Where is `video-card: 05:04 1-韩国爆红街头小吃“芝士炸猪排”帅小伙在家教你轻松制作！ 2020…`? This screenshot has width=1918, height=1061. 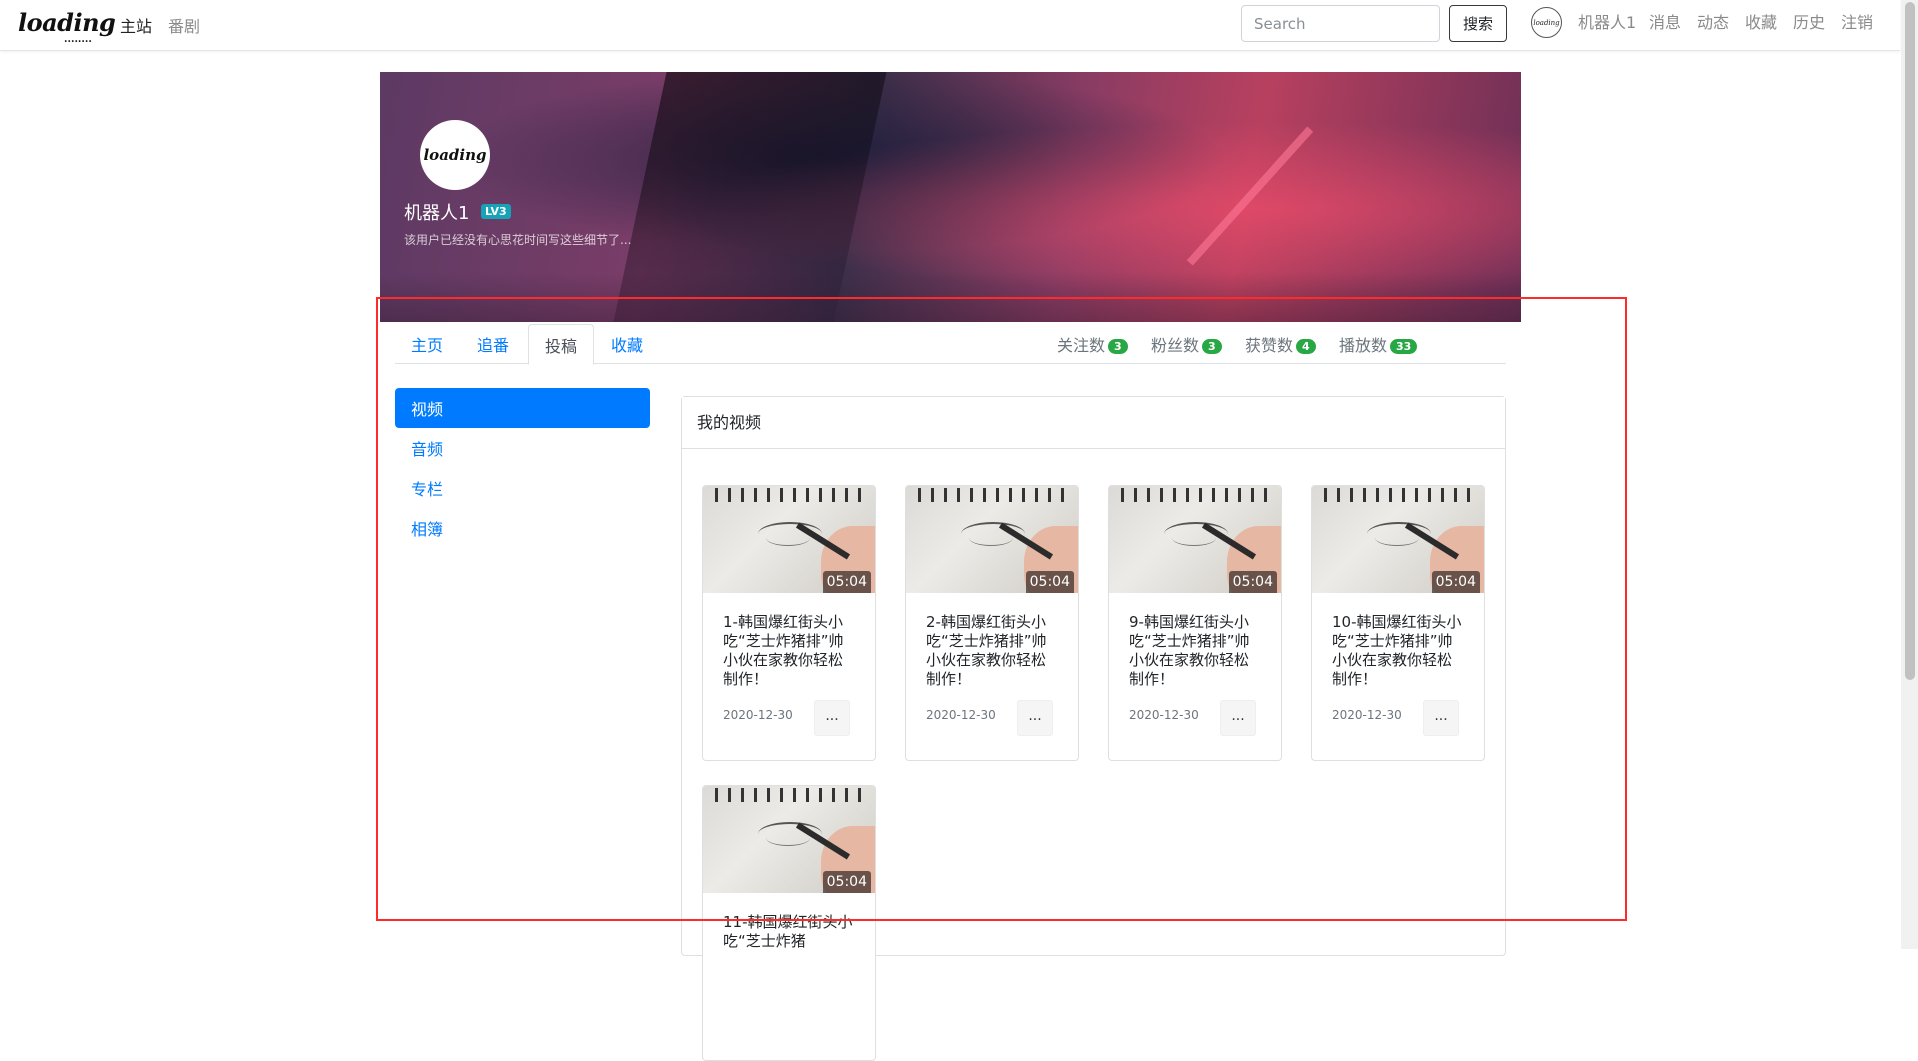
video-card: 05:04 1-韩国爆红街头小吃“芝士炸猪排”帅小伙在家教你轻松制作！ 2020… is located at coordinates (789, 623).